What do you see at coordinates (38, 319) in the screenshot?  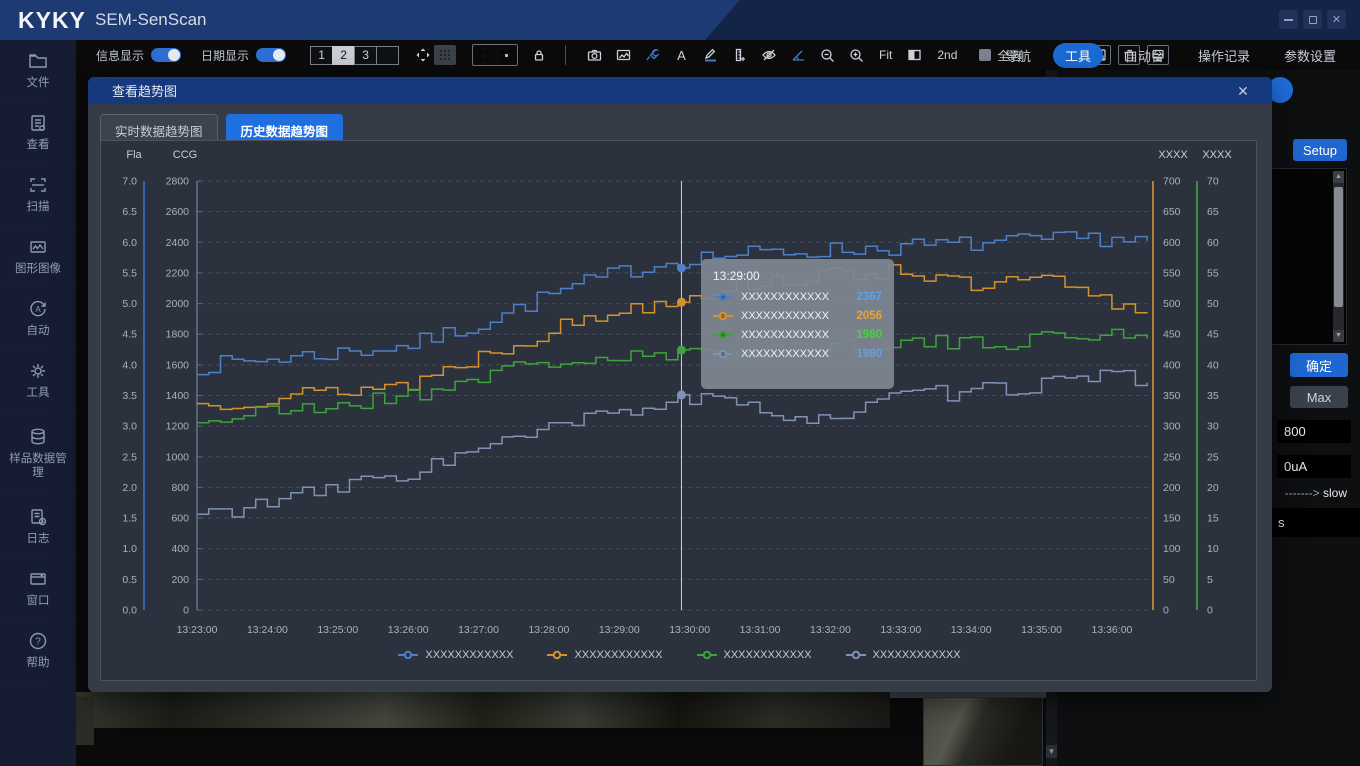 I see `sidebar-item-auto: A 自动` at bounding box center [38, 319].